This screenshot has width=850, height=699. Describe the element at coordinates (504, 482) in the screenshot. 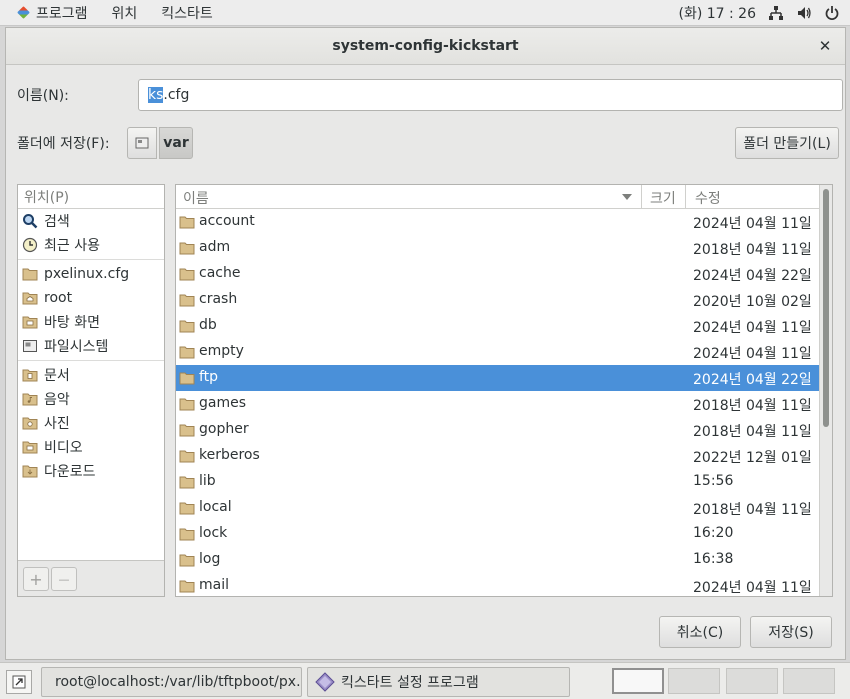

I see `file-row: lib 15:56` at that location.